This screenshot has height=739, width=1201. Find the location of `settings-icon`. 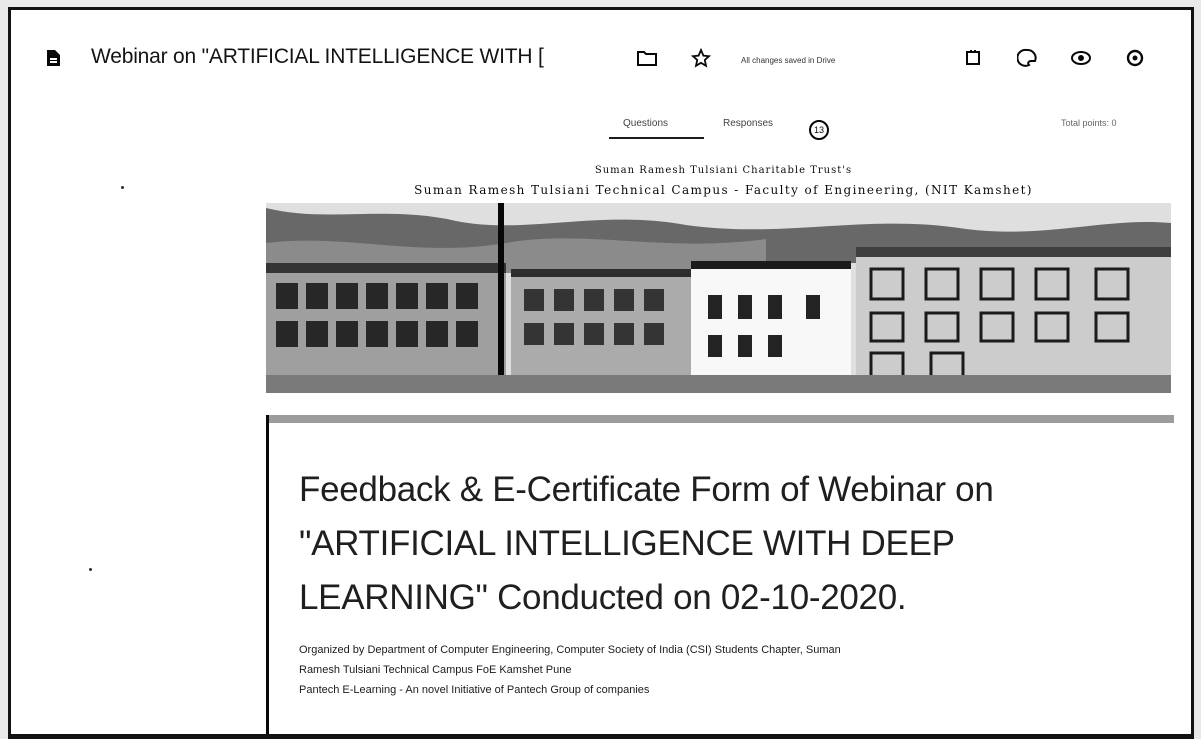

settings-icon is located at coordinates (1135, 58).